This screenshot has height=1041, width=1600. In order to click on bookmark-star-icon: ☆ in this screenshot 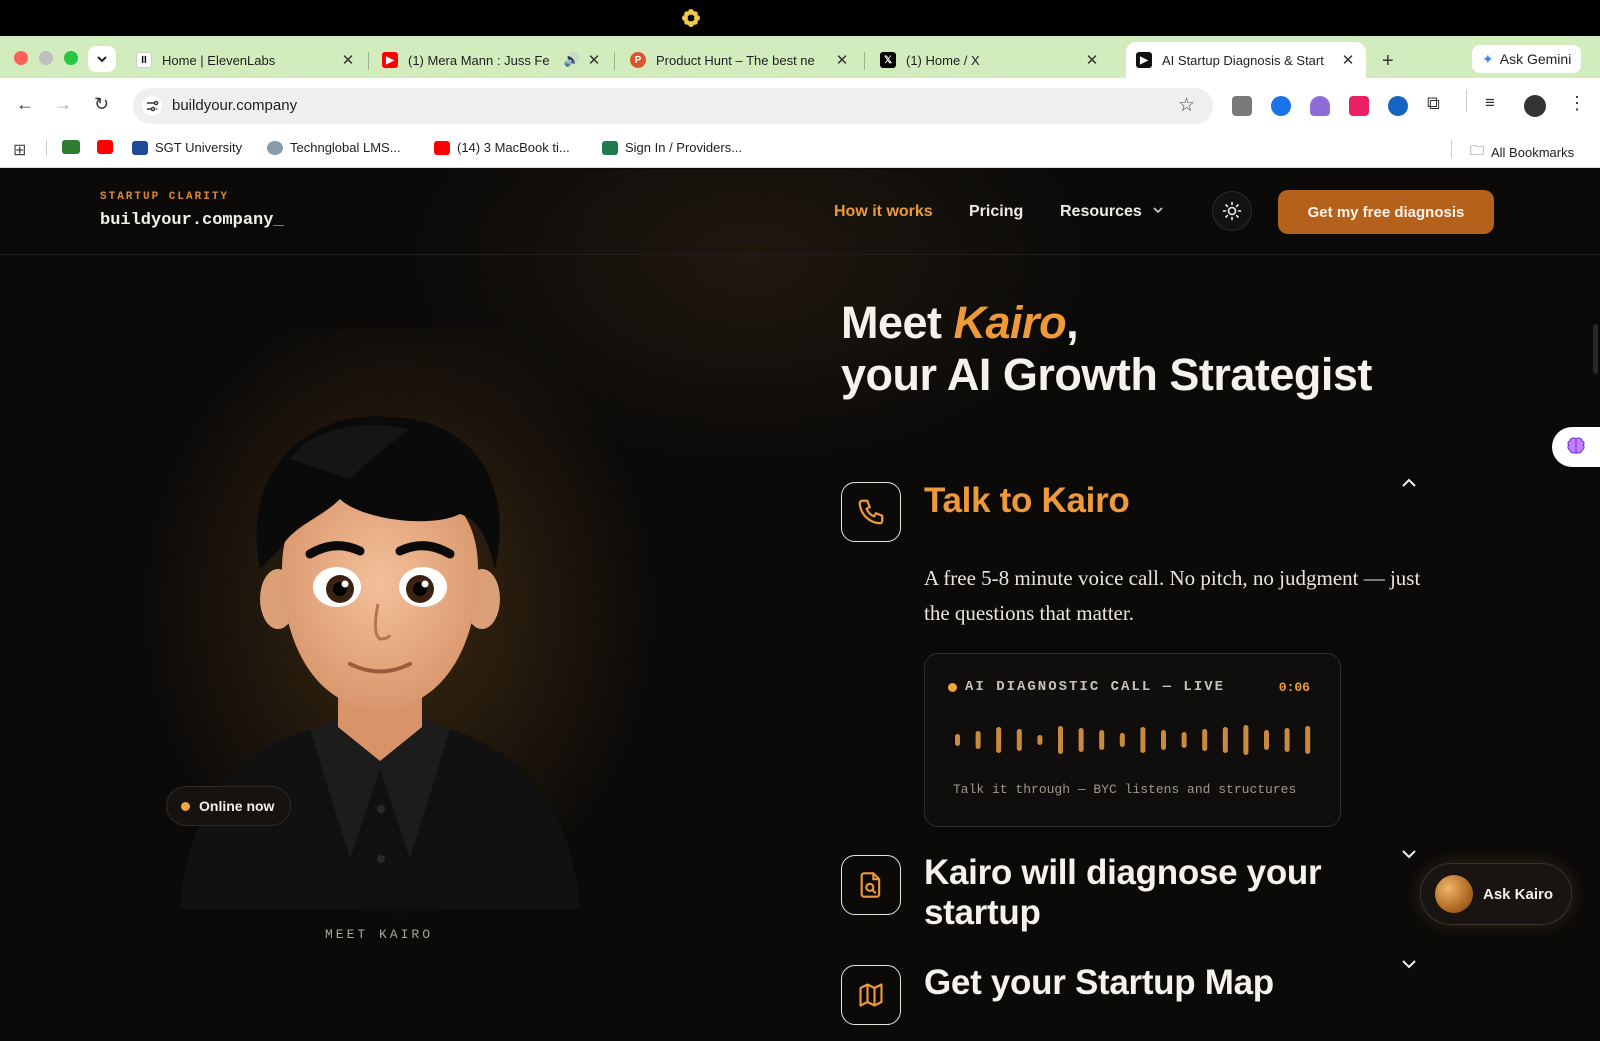, I will do `click(1186, 105)`.